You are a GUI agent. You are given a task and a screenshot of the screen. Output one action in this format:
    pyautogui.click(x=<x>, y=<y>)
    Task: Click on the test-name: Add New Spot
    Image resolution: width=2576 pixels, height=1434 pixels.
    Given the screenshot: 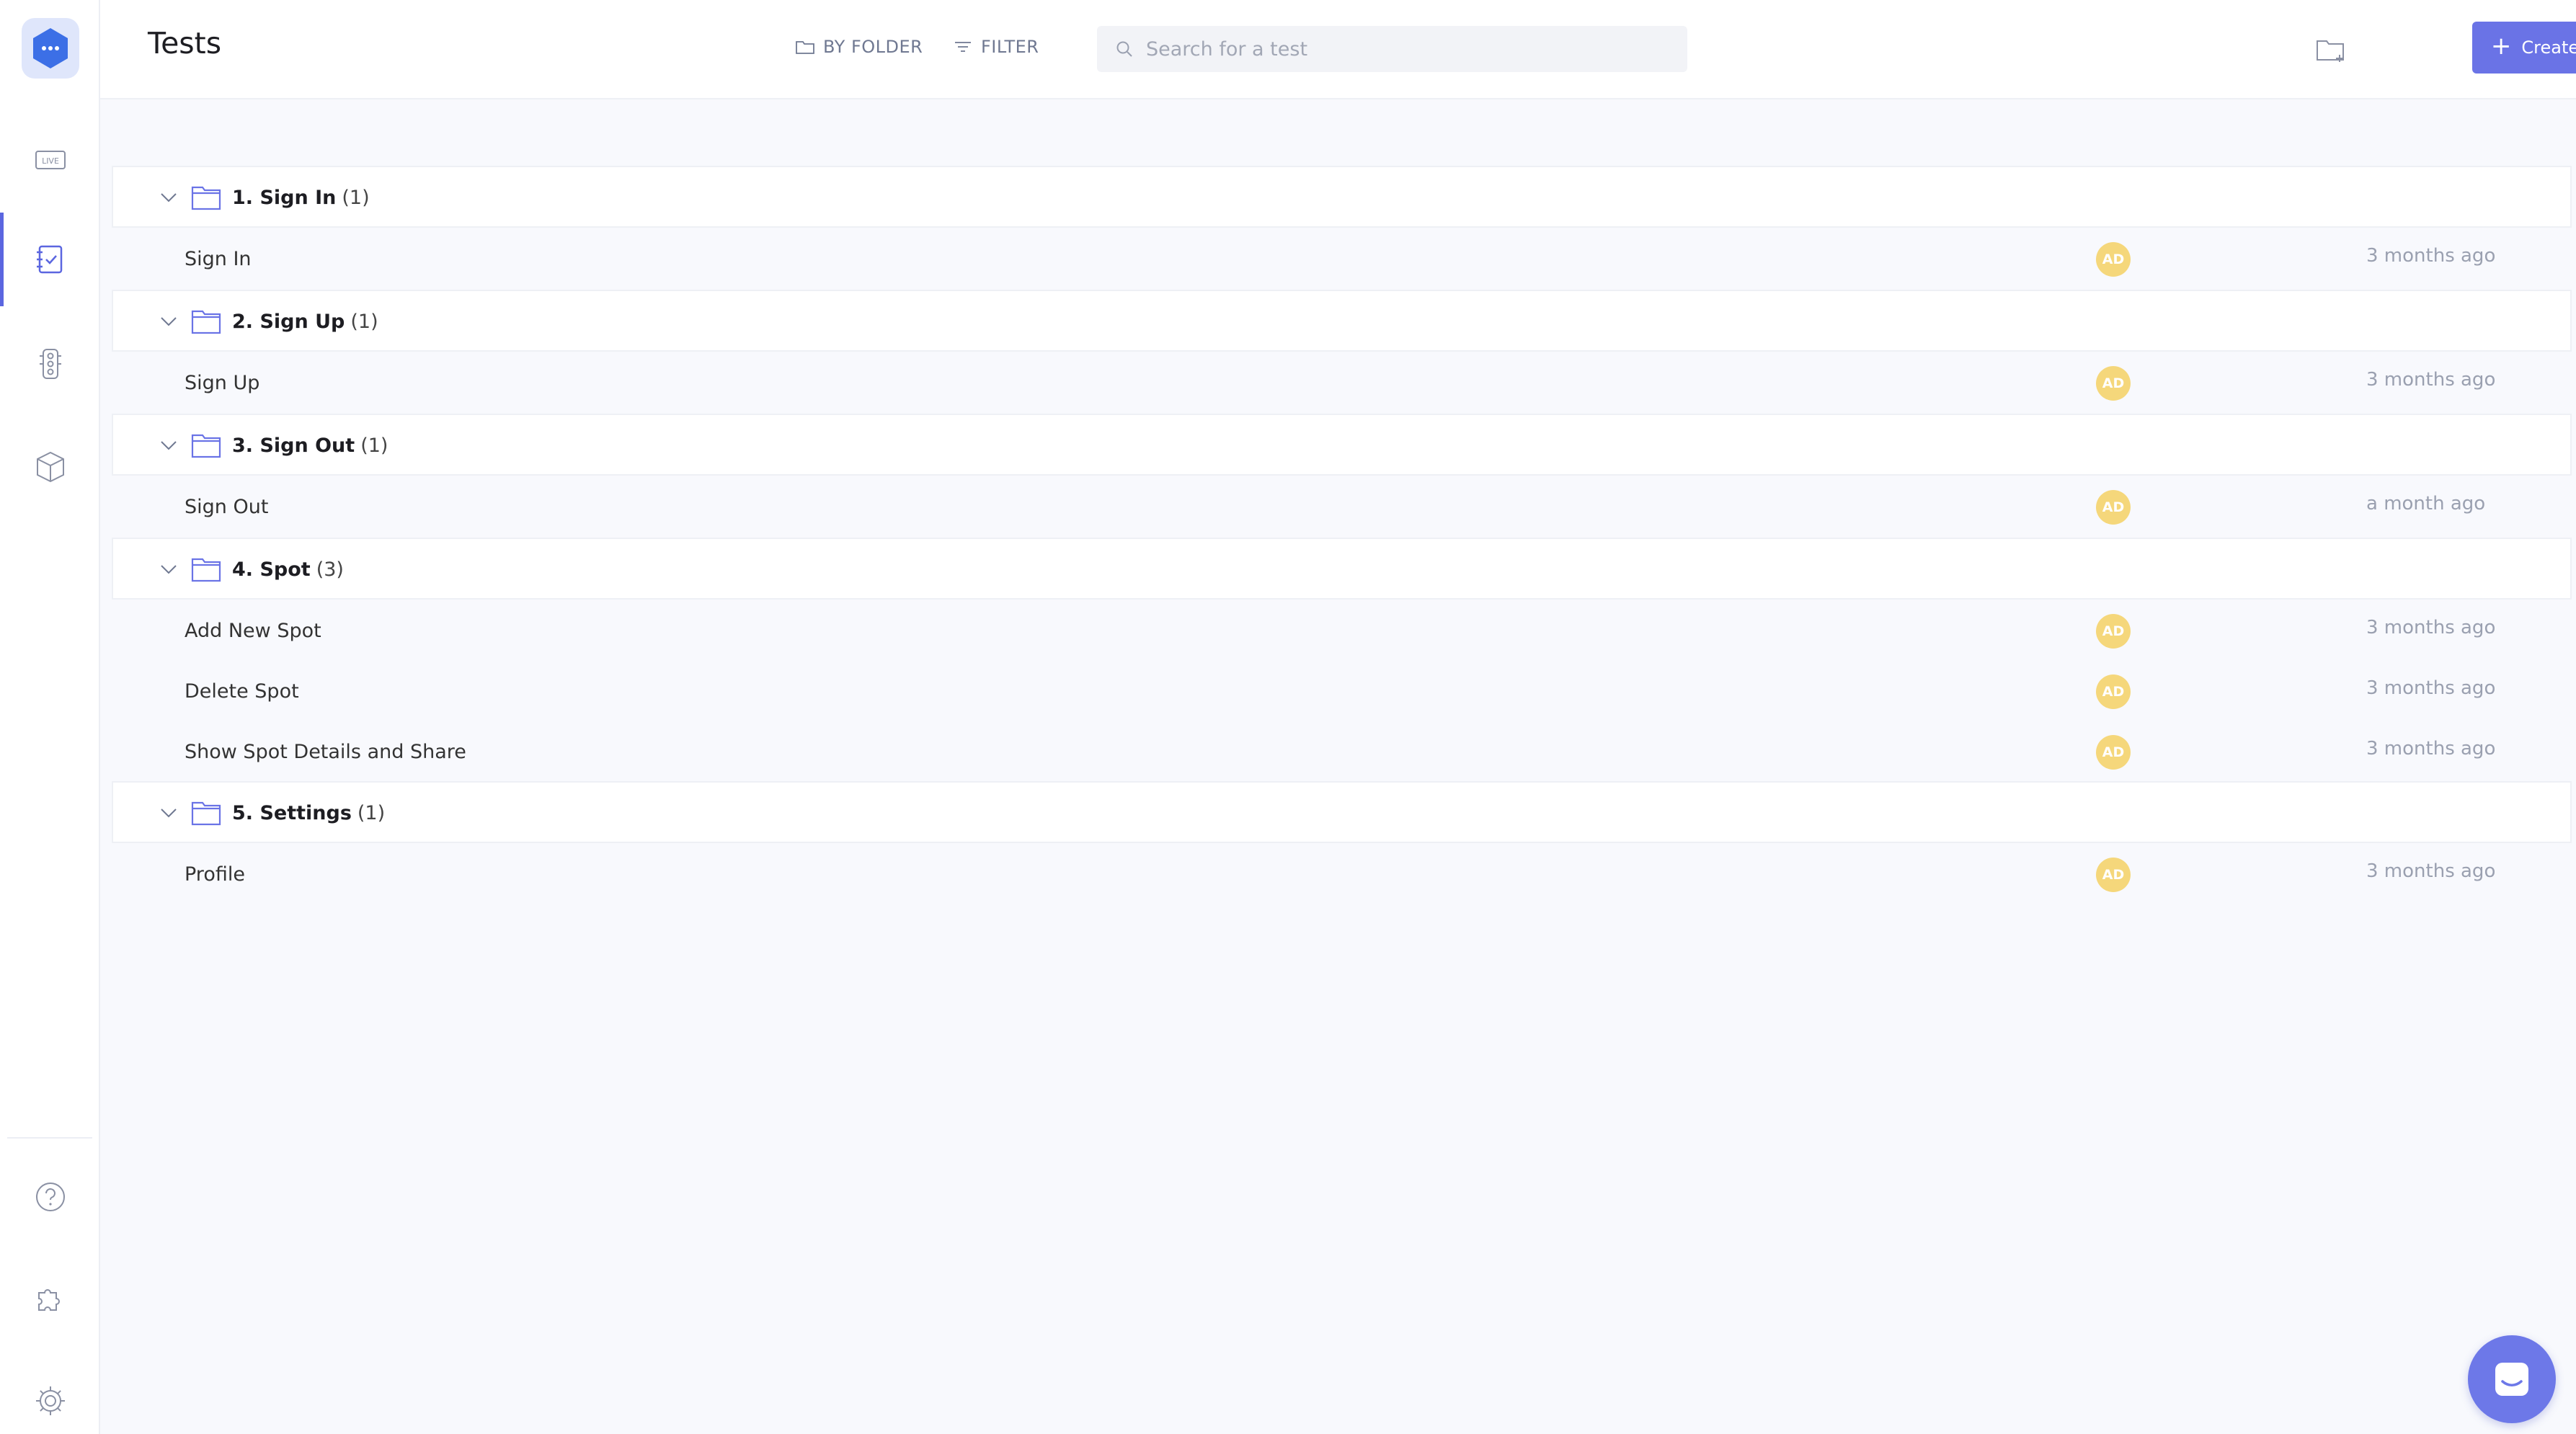 What is the action you would take?
    pyautogui.click(x=253, y=631)
    